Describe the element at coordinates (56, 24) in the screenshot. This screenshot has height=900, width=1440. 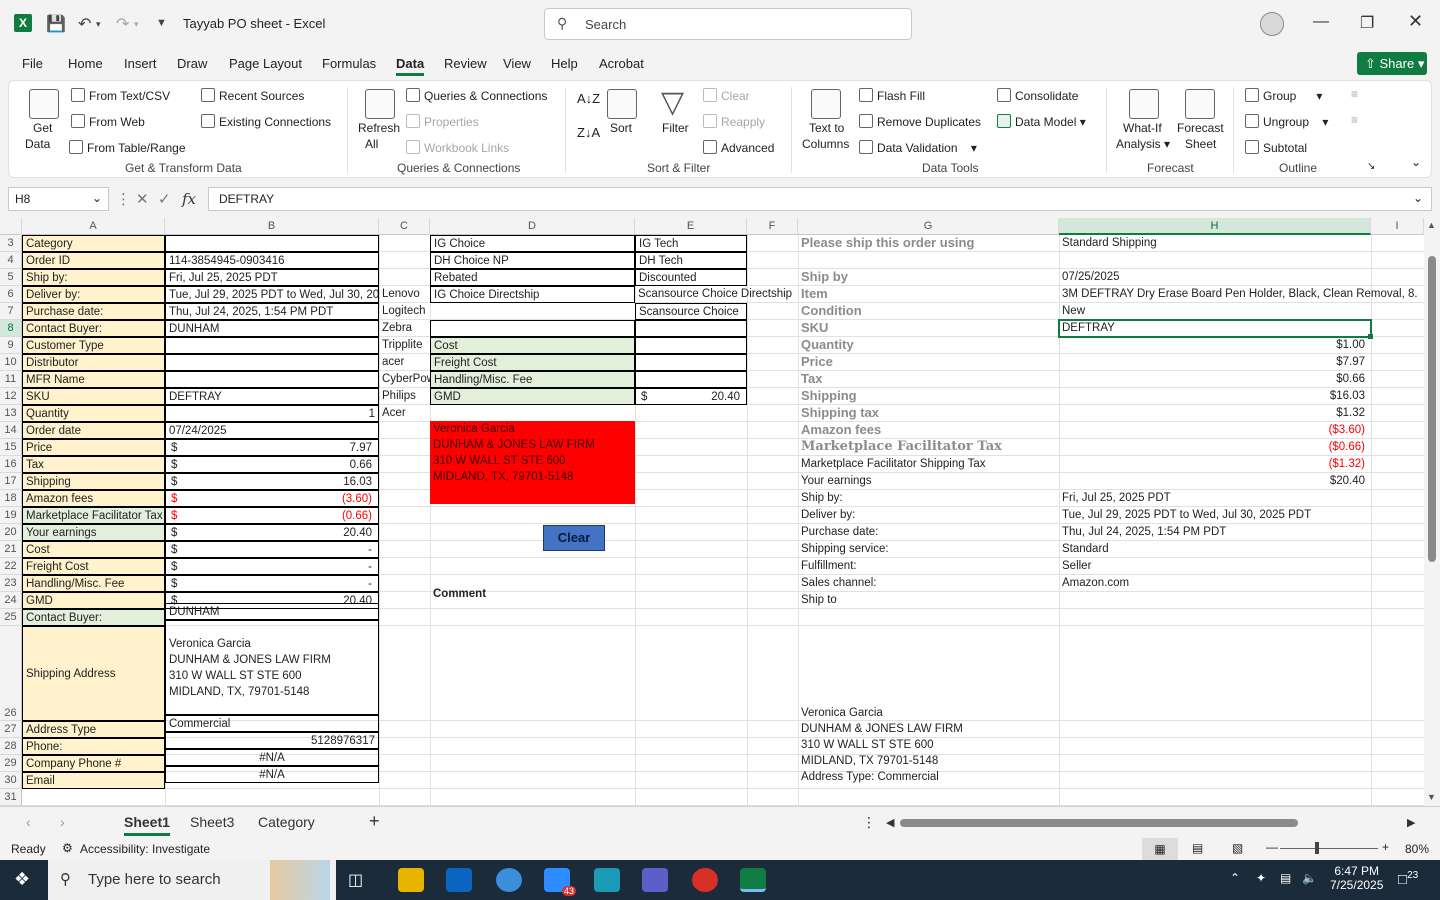
I see `save-icon: 💾` at that location.